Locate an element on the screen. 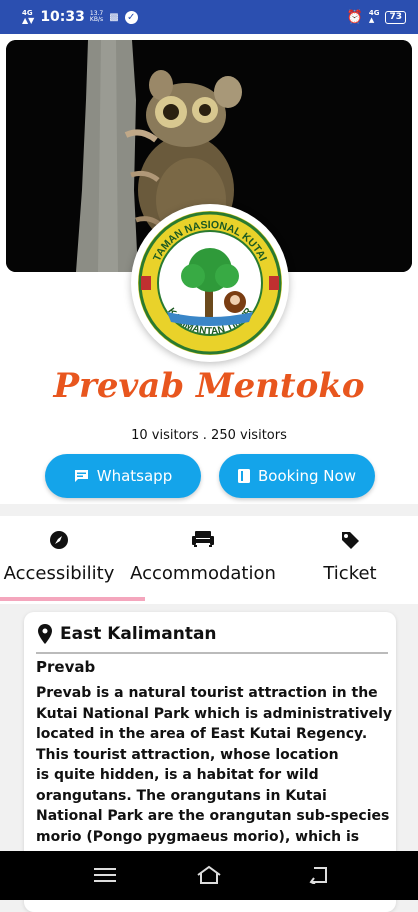  clock: 10:33 is located at coordinates (62, 17).